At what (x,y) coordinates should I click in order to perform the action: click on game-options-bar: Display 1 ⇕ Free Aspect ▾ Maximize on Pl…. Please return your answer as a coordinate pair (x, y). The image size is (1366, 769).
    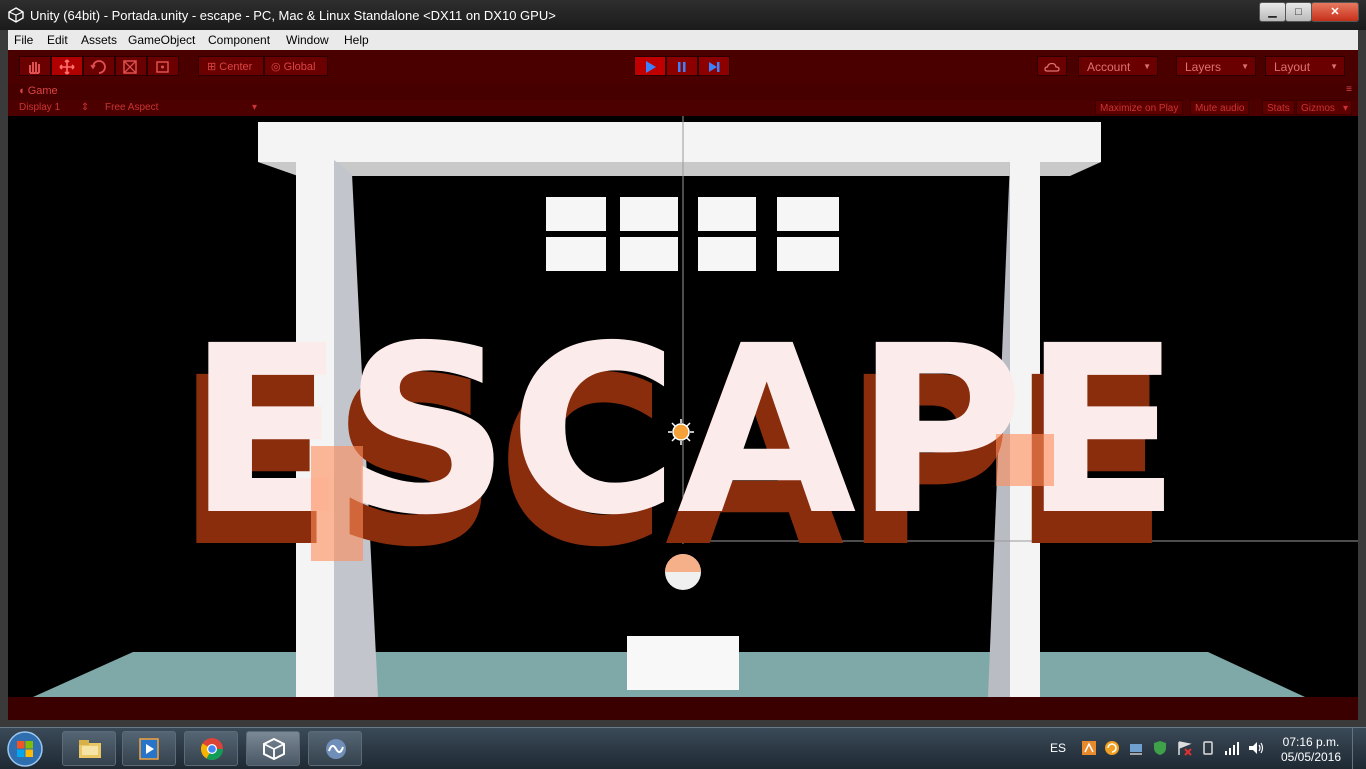
    Looking at the image, I should click on (683, 108).